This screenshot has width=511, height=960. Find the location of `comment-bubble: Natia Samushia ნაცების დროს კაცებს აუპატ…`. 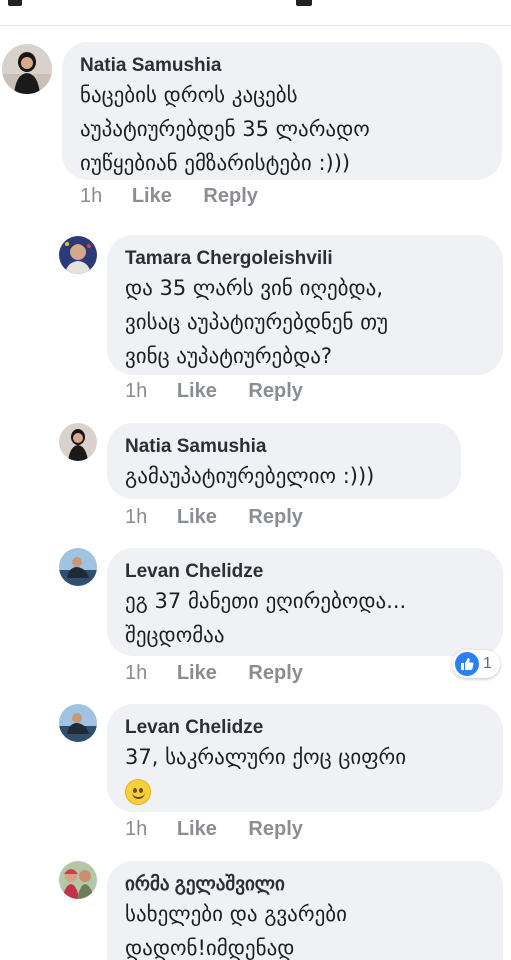

comment-bubble: Natia Samushia ნაცების დროს კაცებს აუპატ… is located at coordinates (282, 111).